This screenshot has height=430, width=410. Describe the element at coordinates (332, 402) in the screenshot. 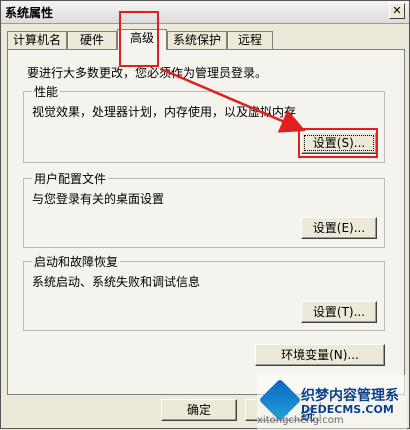

I see `site-watermark: 织梦内容管理系统 DEDECMS.COM xitongcheng.com` at that location.